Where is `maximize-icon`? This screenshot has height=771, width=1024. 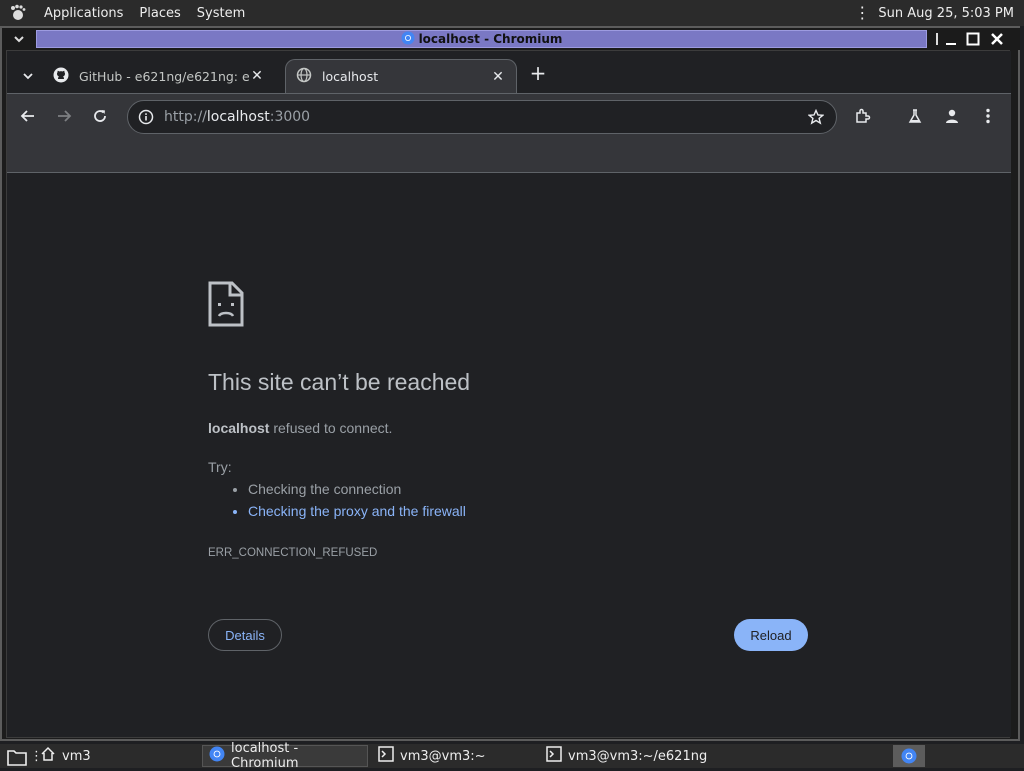
maximize-icon is located at coordinates (973, 39).